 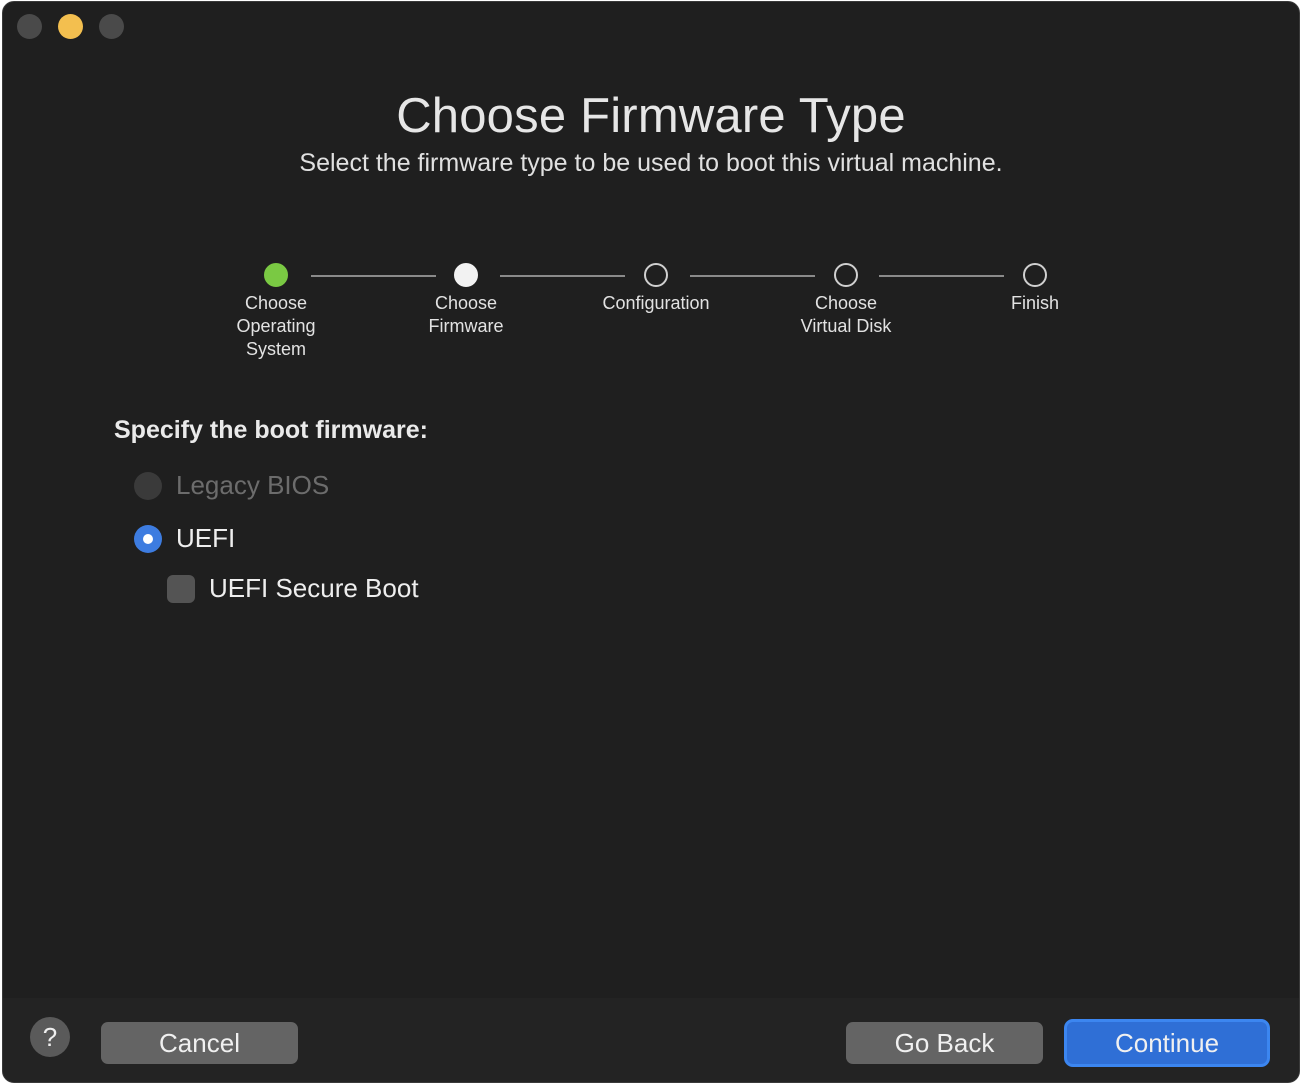 I want to click on help-button: ?, so click(x=50, y=1037).